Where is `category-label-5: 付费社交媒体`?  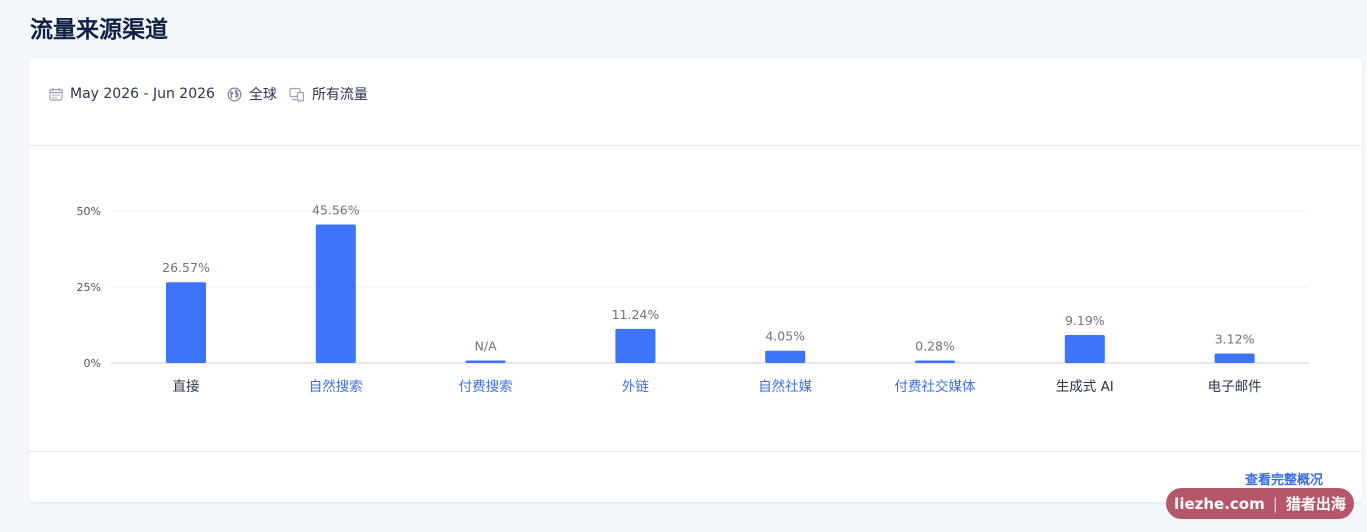
category-label-5: 付费社交媒体 is located at coordinates (935, 386).